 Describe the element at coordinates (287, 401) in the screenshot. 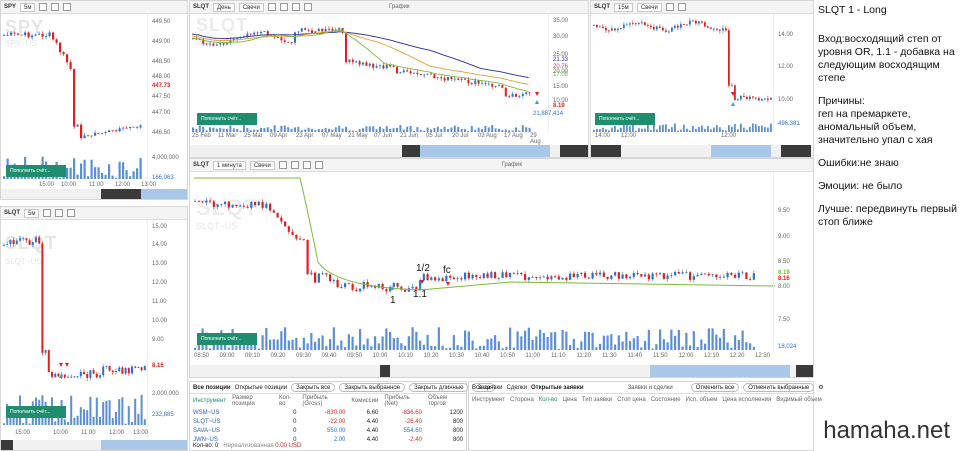

I see `col-qty: Кол-во` at that location.